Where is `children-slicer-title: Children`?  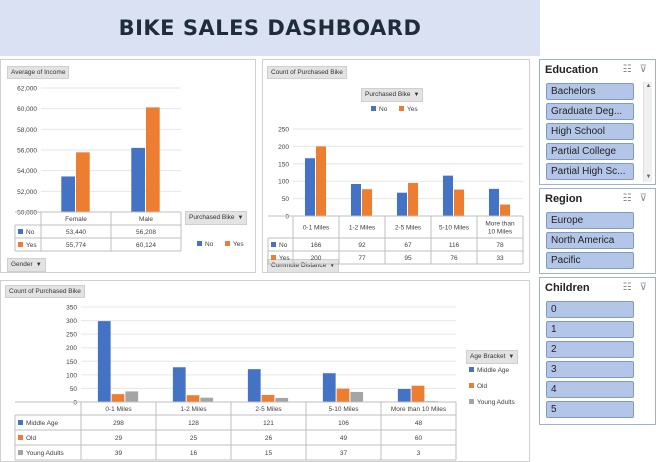 children-slicer-title: Children is located at coordinates (567, 288).